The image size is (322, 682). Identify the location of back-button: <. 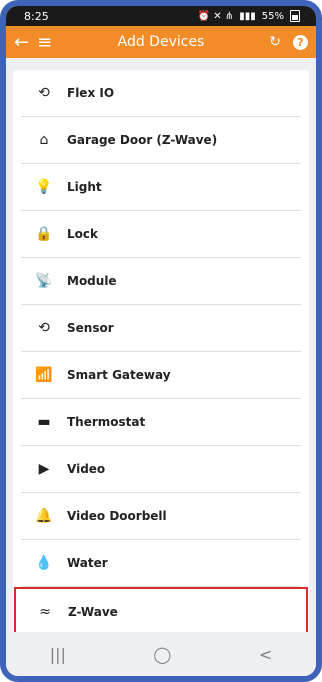
(265, 654).